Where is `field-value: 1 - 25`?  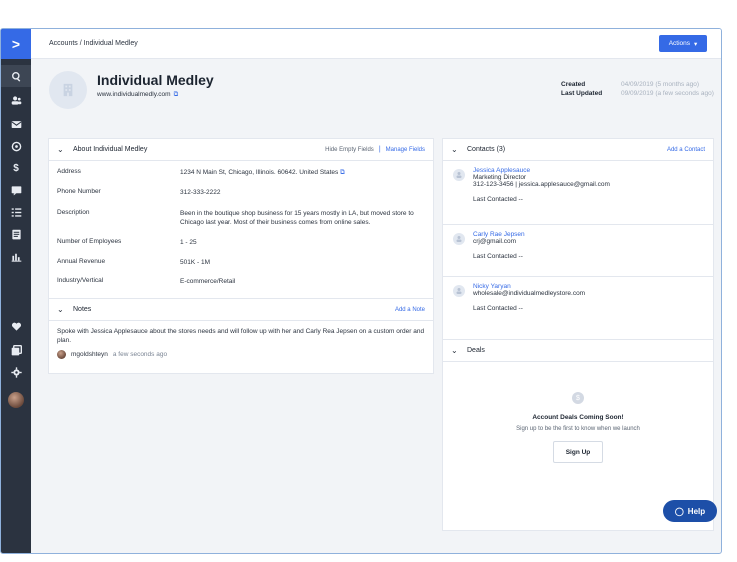 field-value: 1 - 25 is located at coordinates (188, 242).